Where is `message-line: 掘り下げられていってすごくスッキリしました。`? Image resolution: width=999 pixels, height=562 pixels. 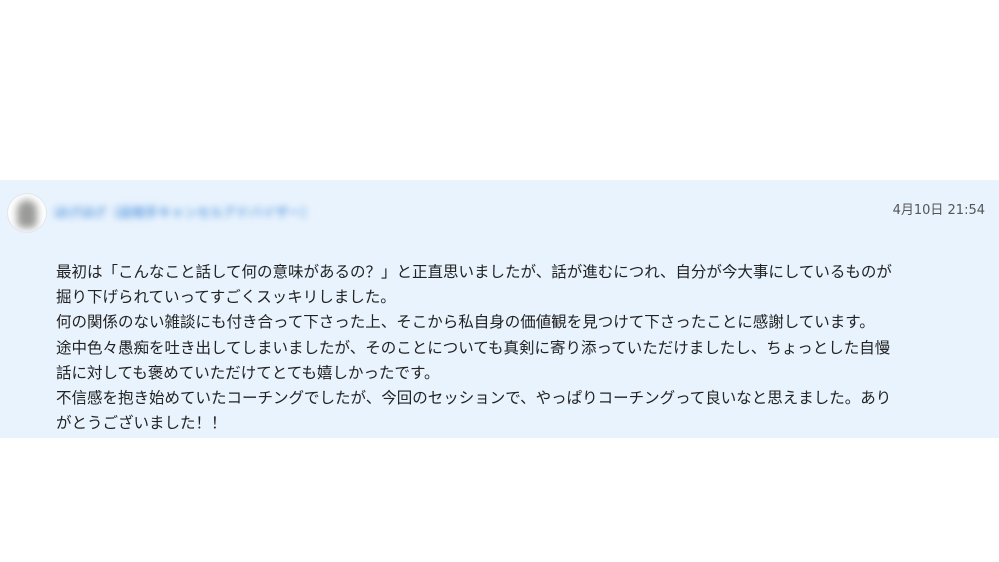 message-line: 掘り下げられていってすごくスッキリしました。 is located at coordinates (226, 297).